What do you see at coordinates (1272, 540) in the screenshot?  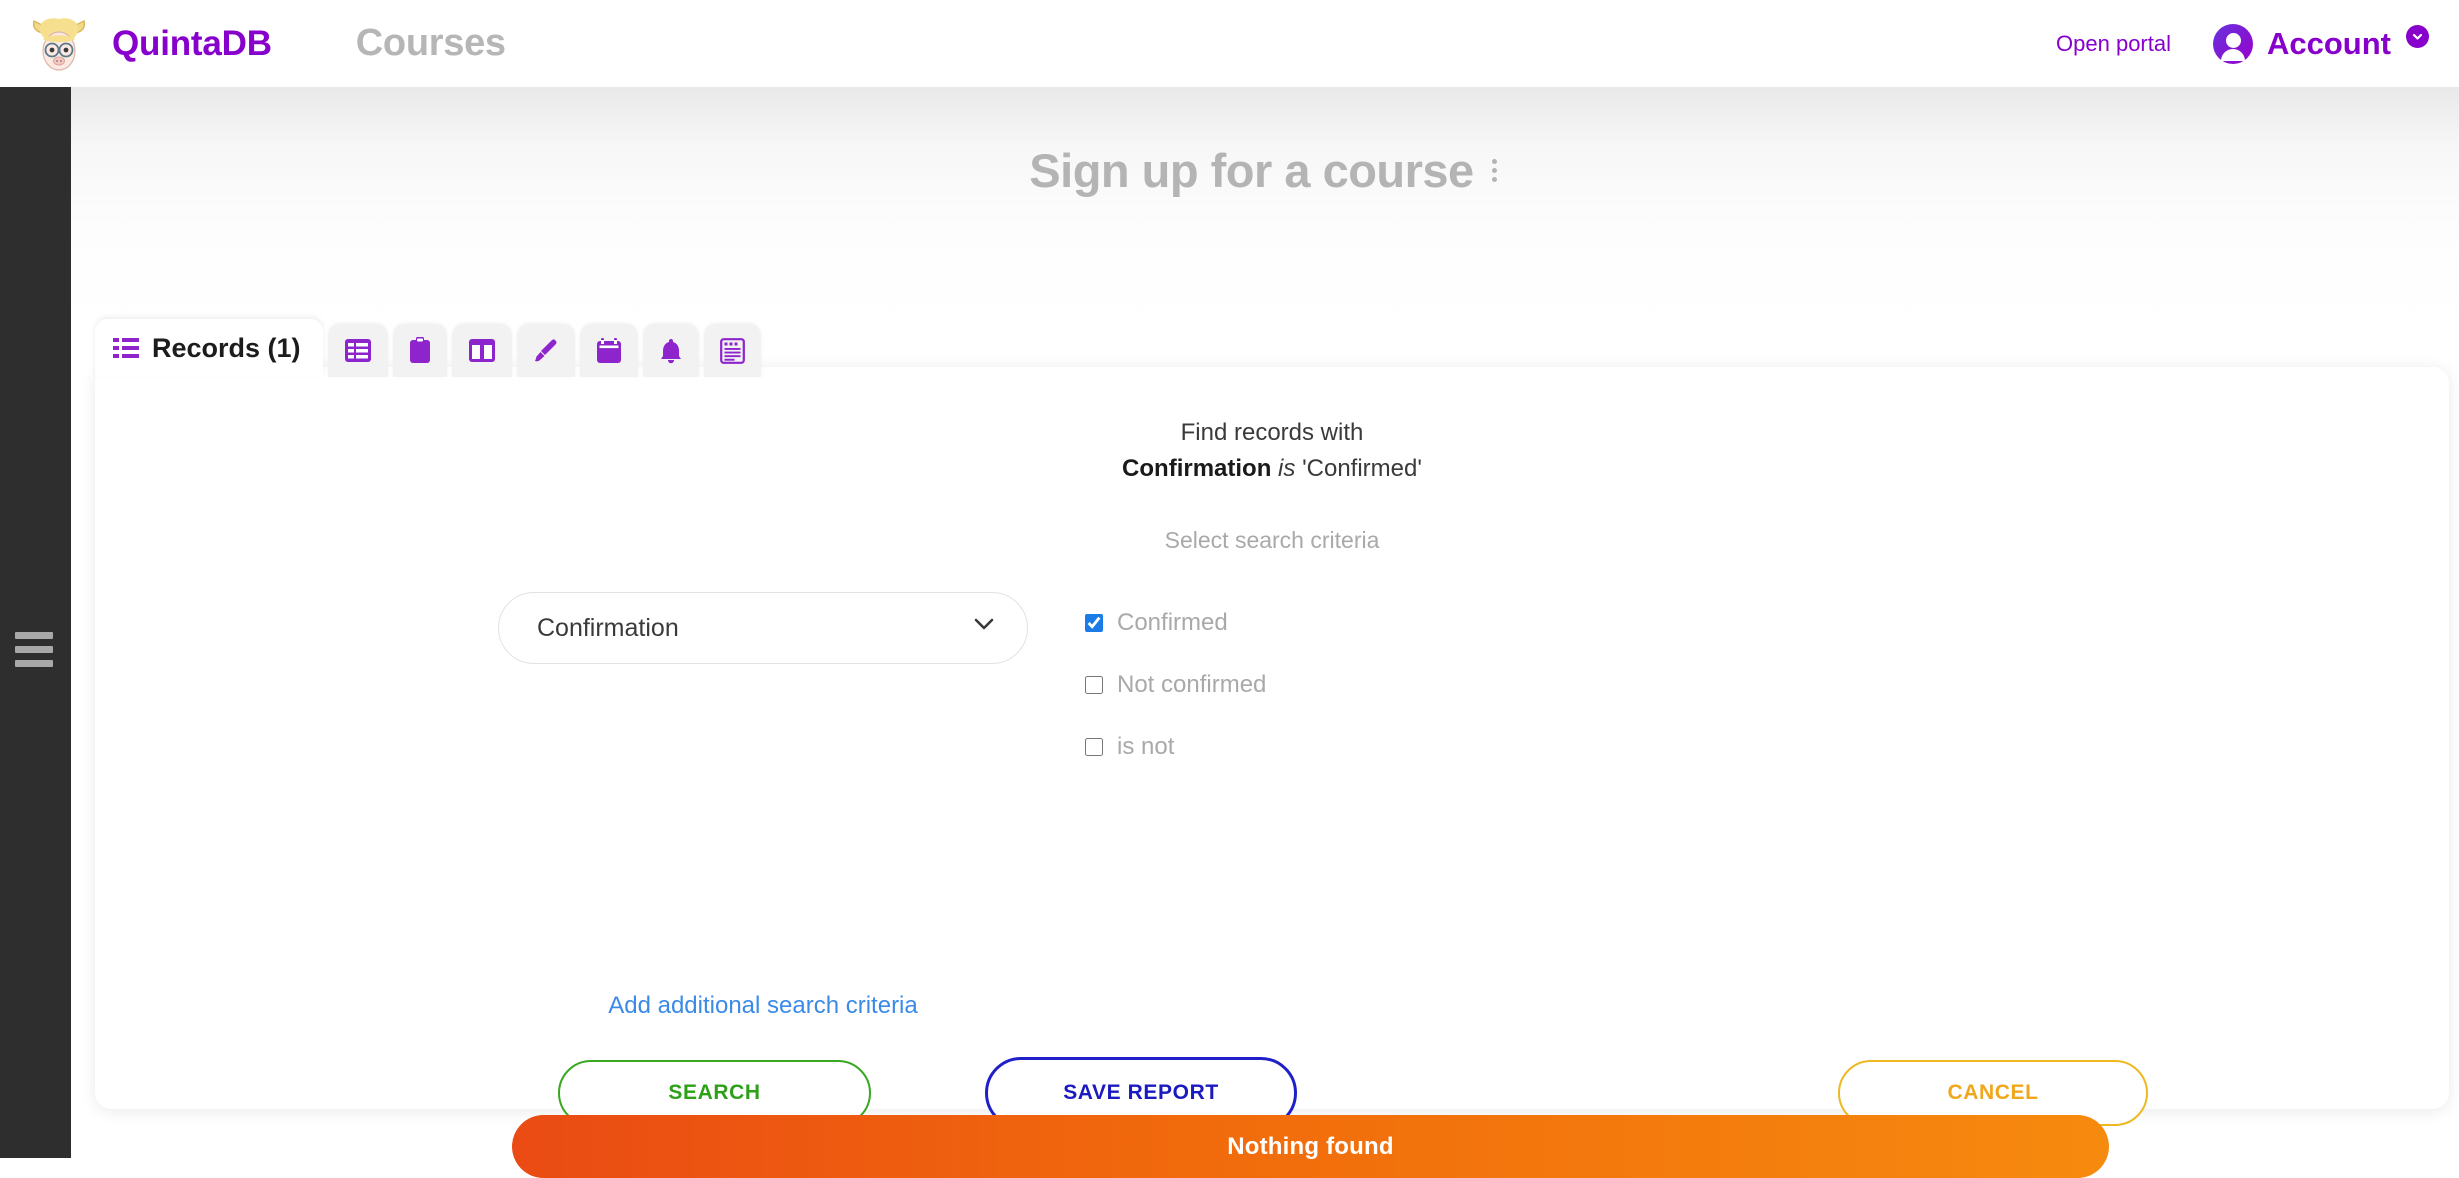 I see `select-criteria-hint: Select search criteria` at bounding box center [1272, 540].